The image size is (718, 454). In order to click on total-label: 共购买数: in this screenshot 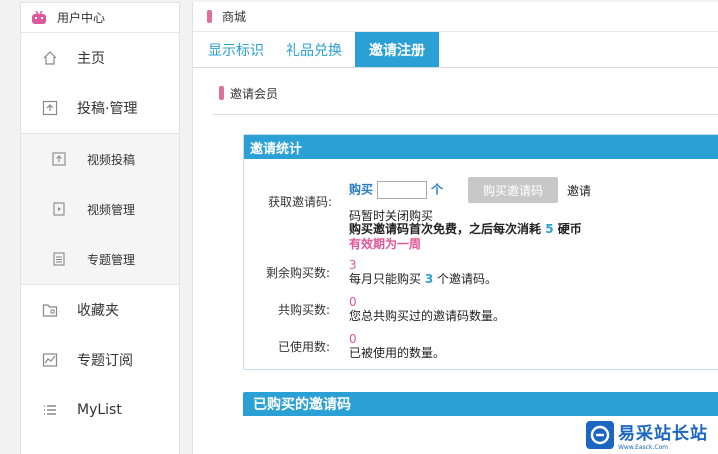, I will do `click(303, 310)`.